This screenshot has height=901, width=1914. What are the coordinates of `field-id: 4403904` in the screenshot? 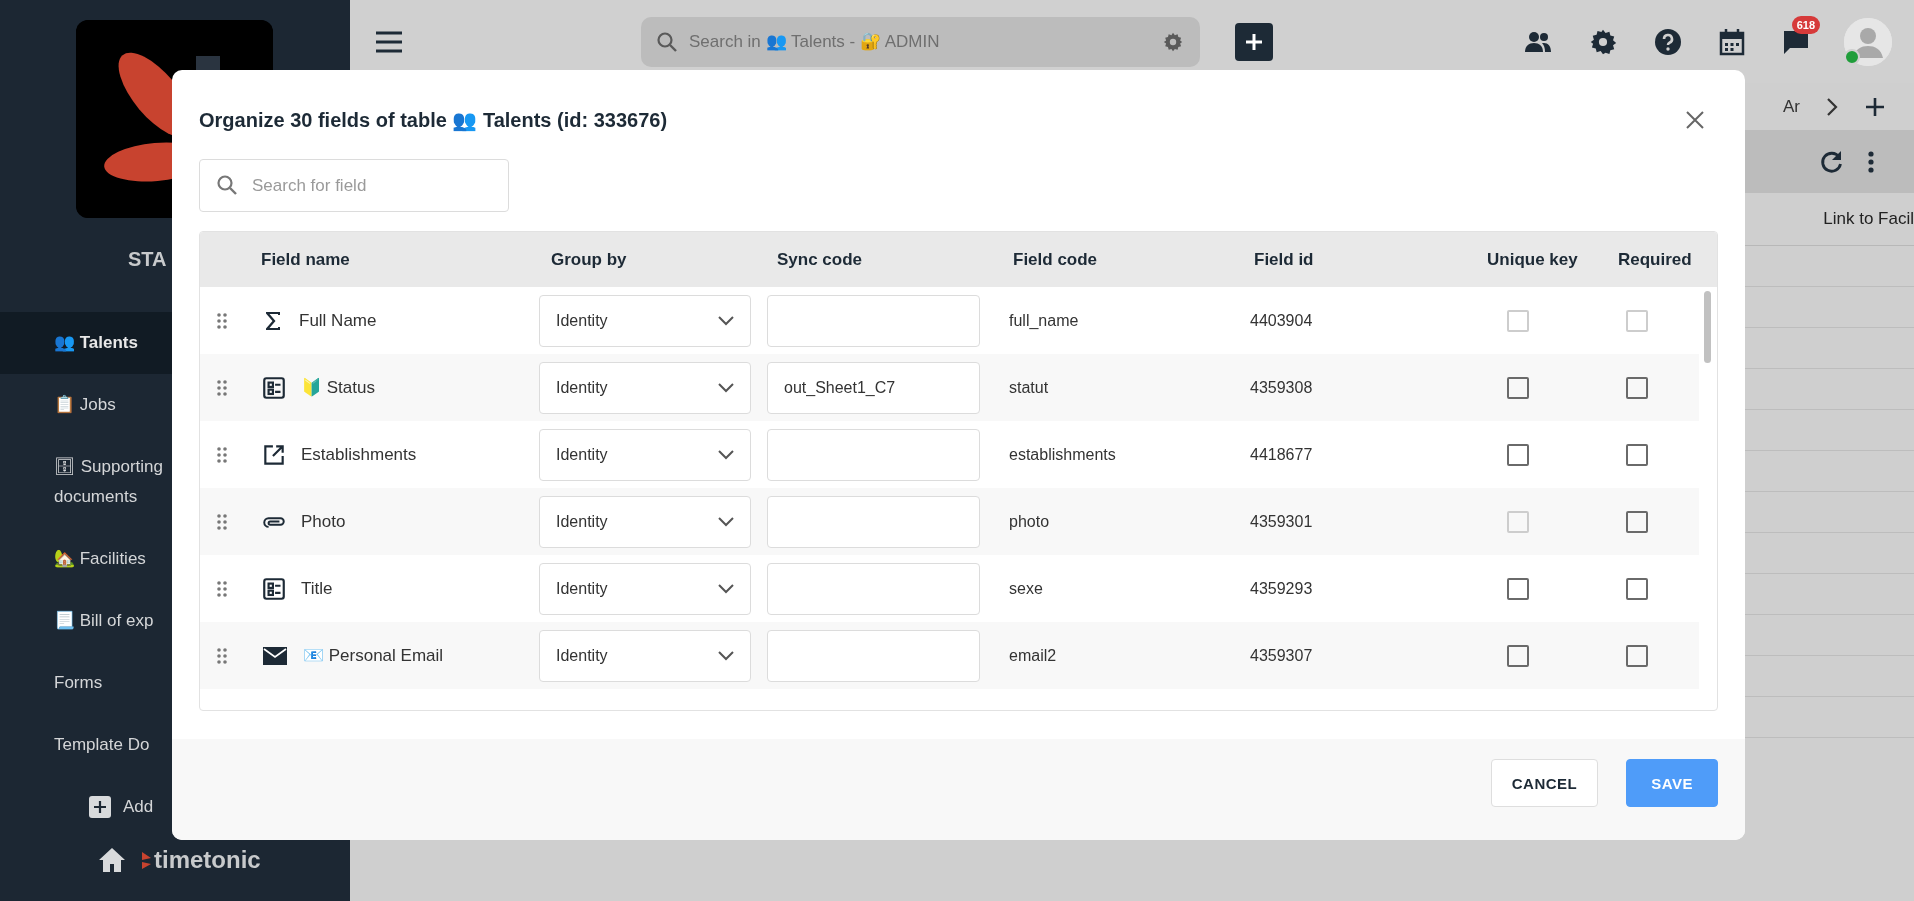 It's located at (1281, 320).